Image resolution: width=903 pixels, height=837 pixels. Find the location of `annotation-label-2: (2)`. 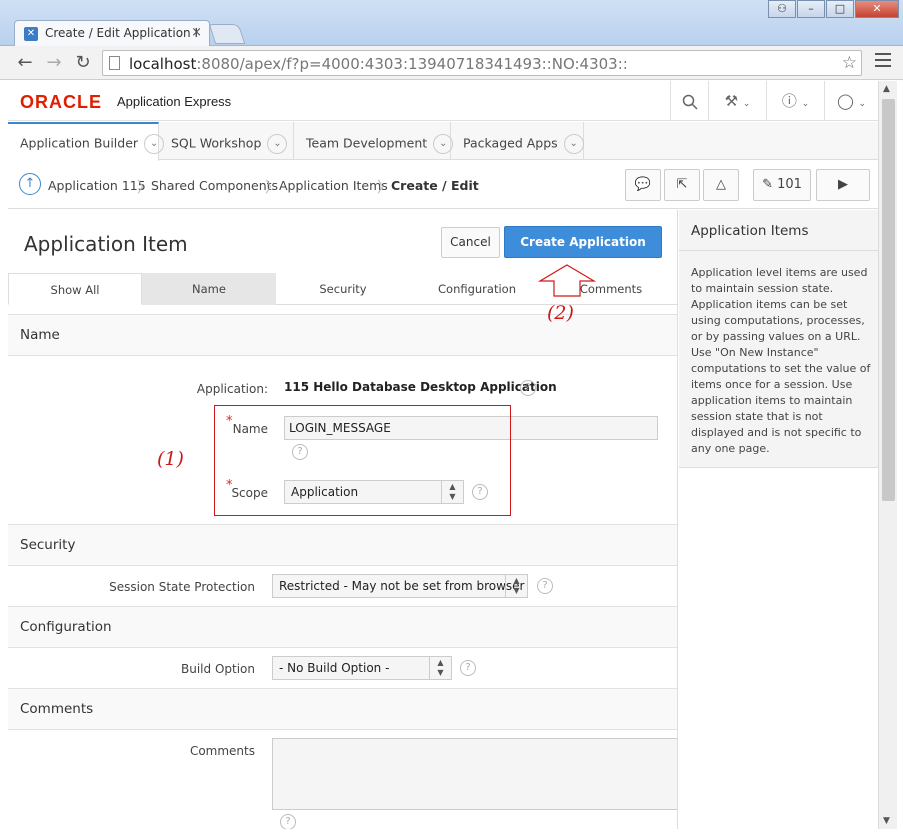

annotation-label-2: (2) is located at coordinates (560, 313).